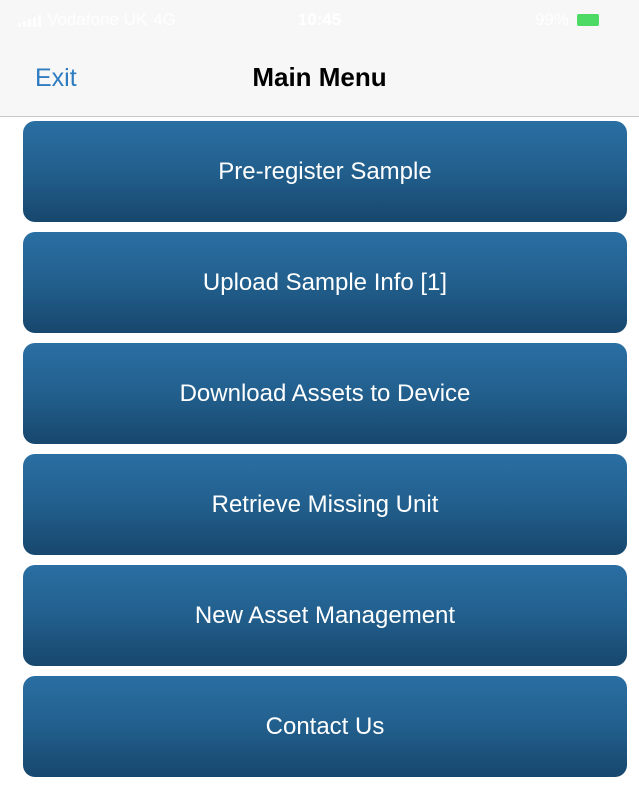 The image size is (639, 787). What do you see at coordinates (325, 615) in the screenshot?
I see `new-asset-management-button: New Asset Management` at bounding box center [325, 615].